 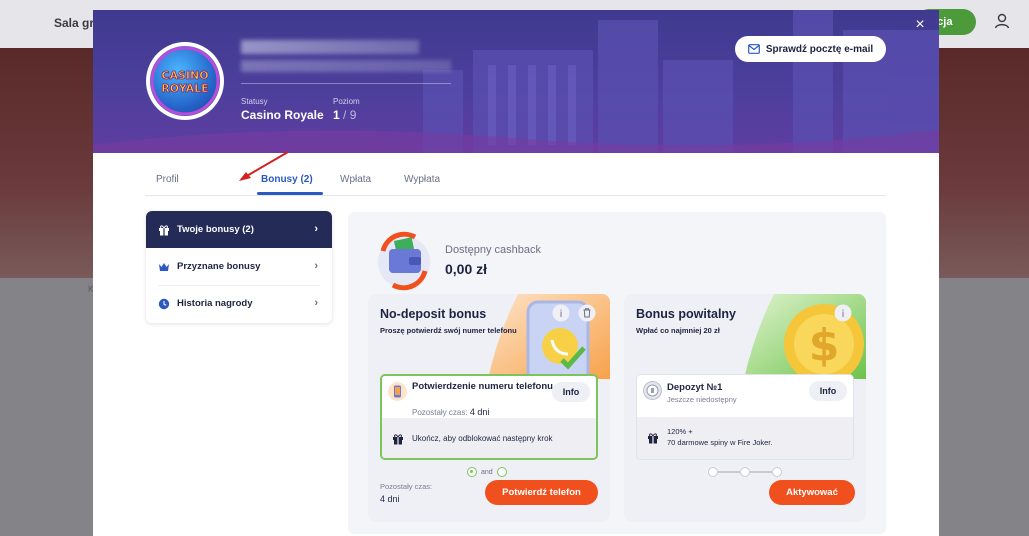 What do you see at coordinates (448, 330) in the screenshot?
I see `card-subtitle: Proszę potwierdź swój numer telefonu` at bounding box center [448, 330].